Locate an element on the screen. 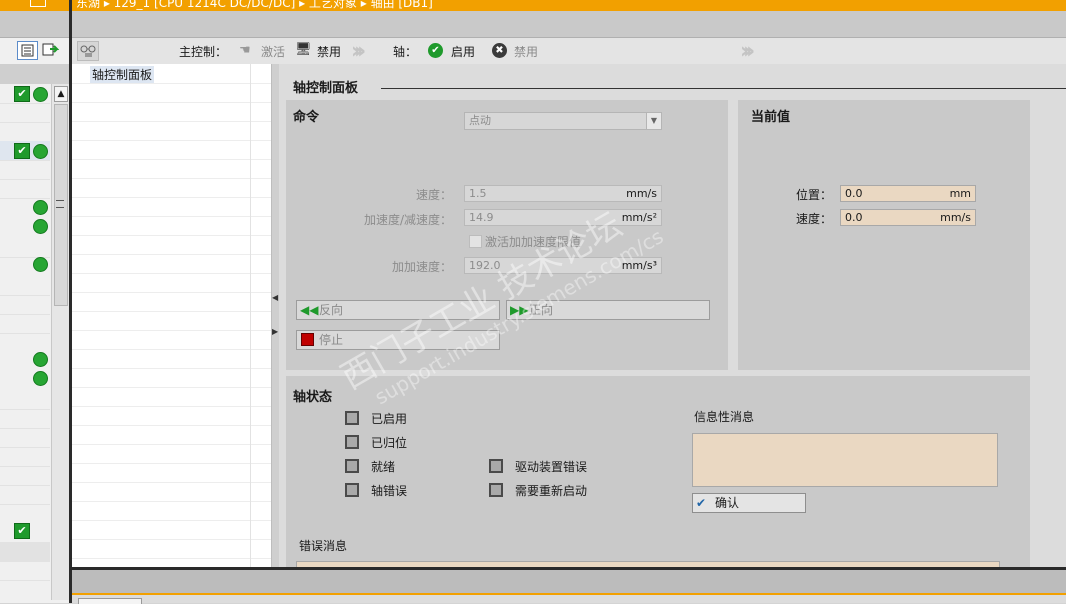 The image size is (1066, 604). position-unit: mm is located at coordinates (960, 193).